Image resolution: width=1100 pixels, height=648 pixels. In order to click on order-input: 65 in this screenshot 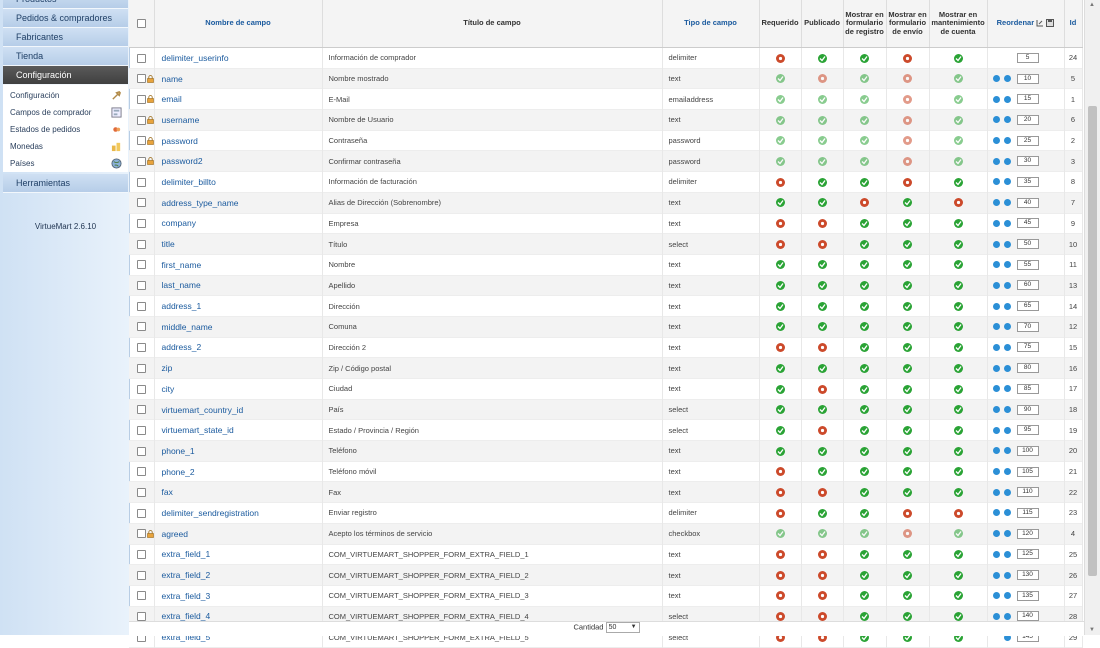, I will do `click(1027, 306)`.